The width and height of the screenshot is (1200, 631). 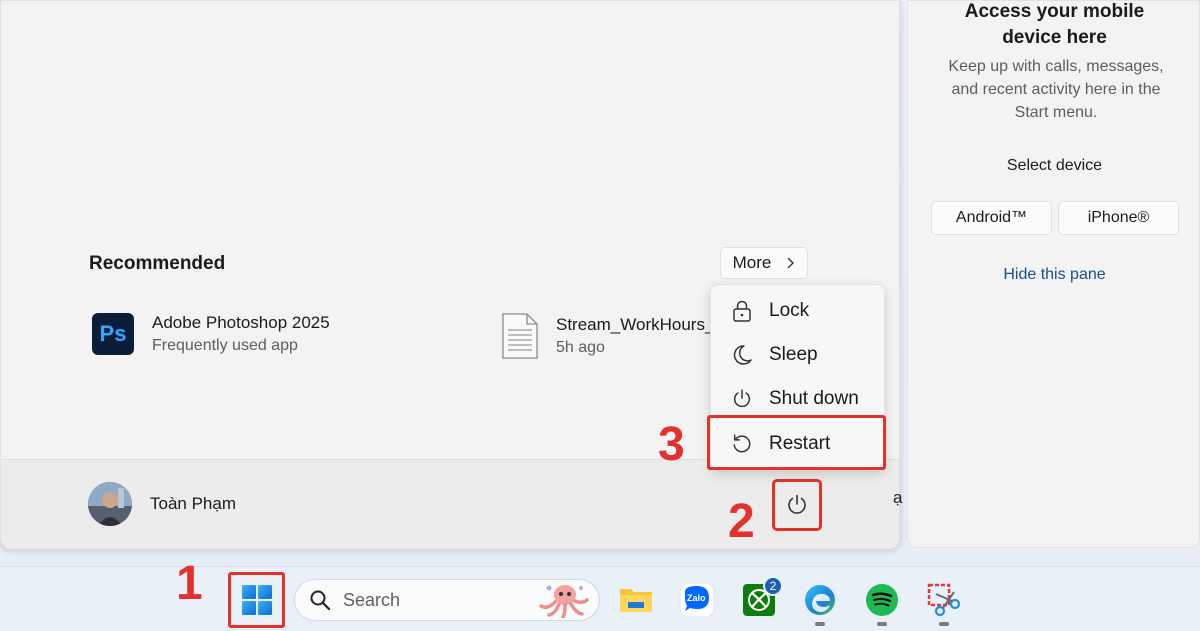 What do you see at coordinates (789, 310) in the screenshot?
I see `power-menu-label: Lock` at bounding box center [789, 310].